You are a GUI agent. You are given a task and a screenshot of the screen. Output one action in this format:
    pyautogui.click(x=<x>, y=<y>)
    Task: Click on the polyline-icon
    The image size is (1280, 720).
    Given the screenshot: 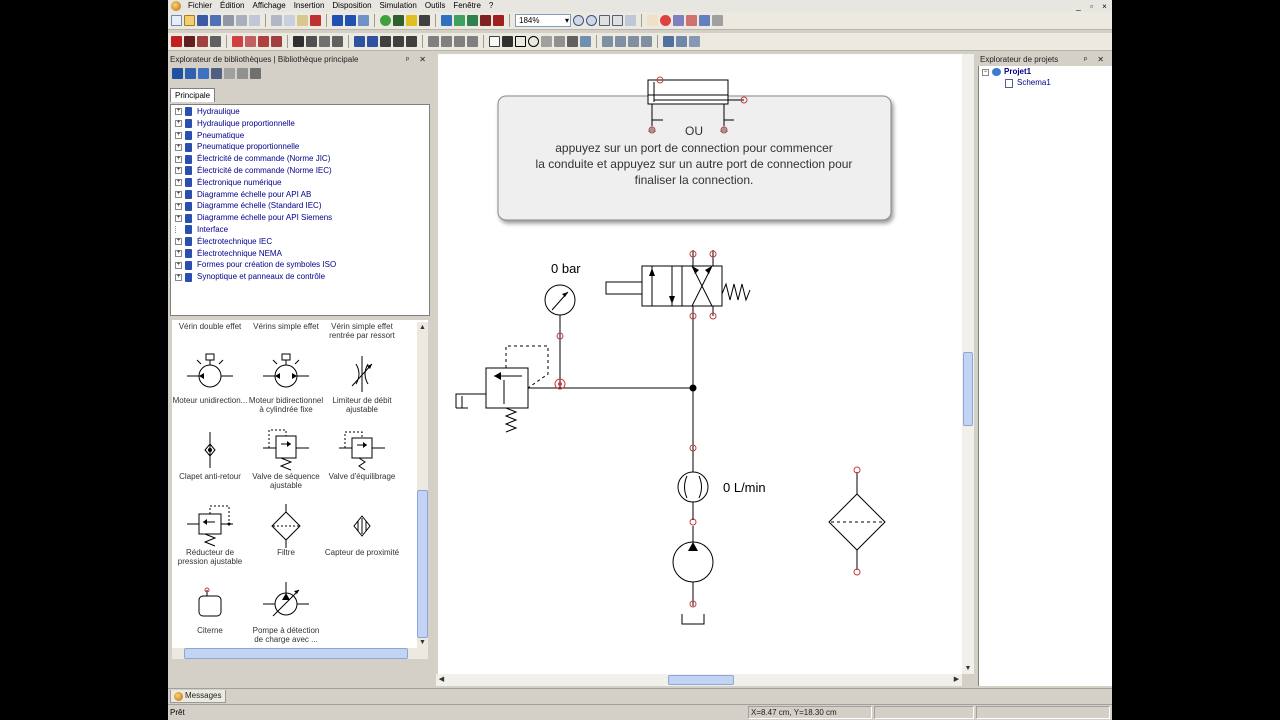 What is the action you would take?
    pyautogui.click(x=559, y=41)
    